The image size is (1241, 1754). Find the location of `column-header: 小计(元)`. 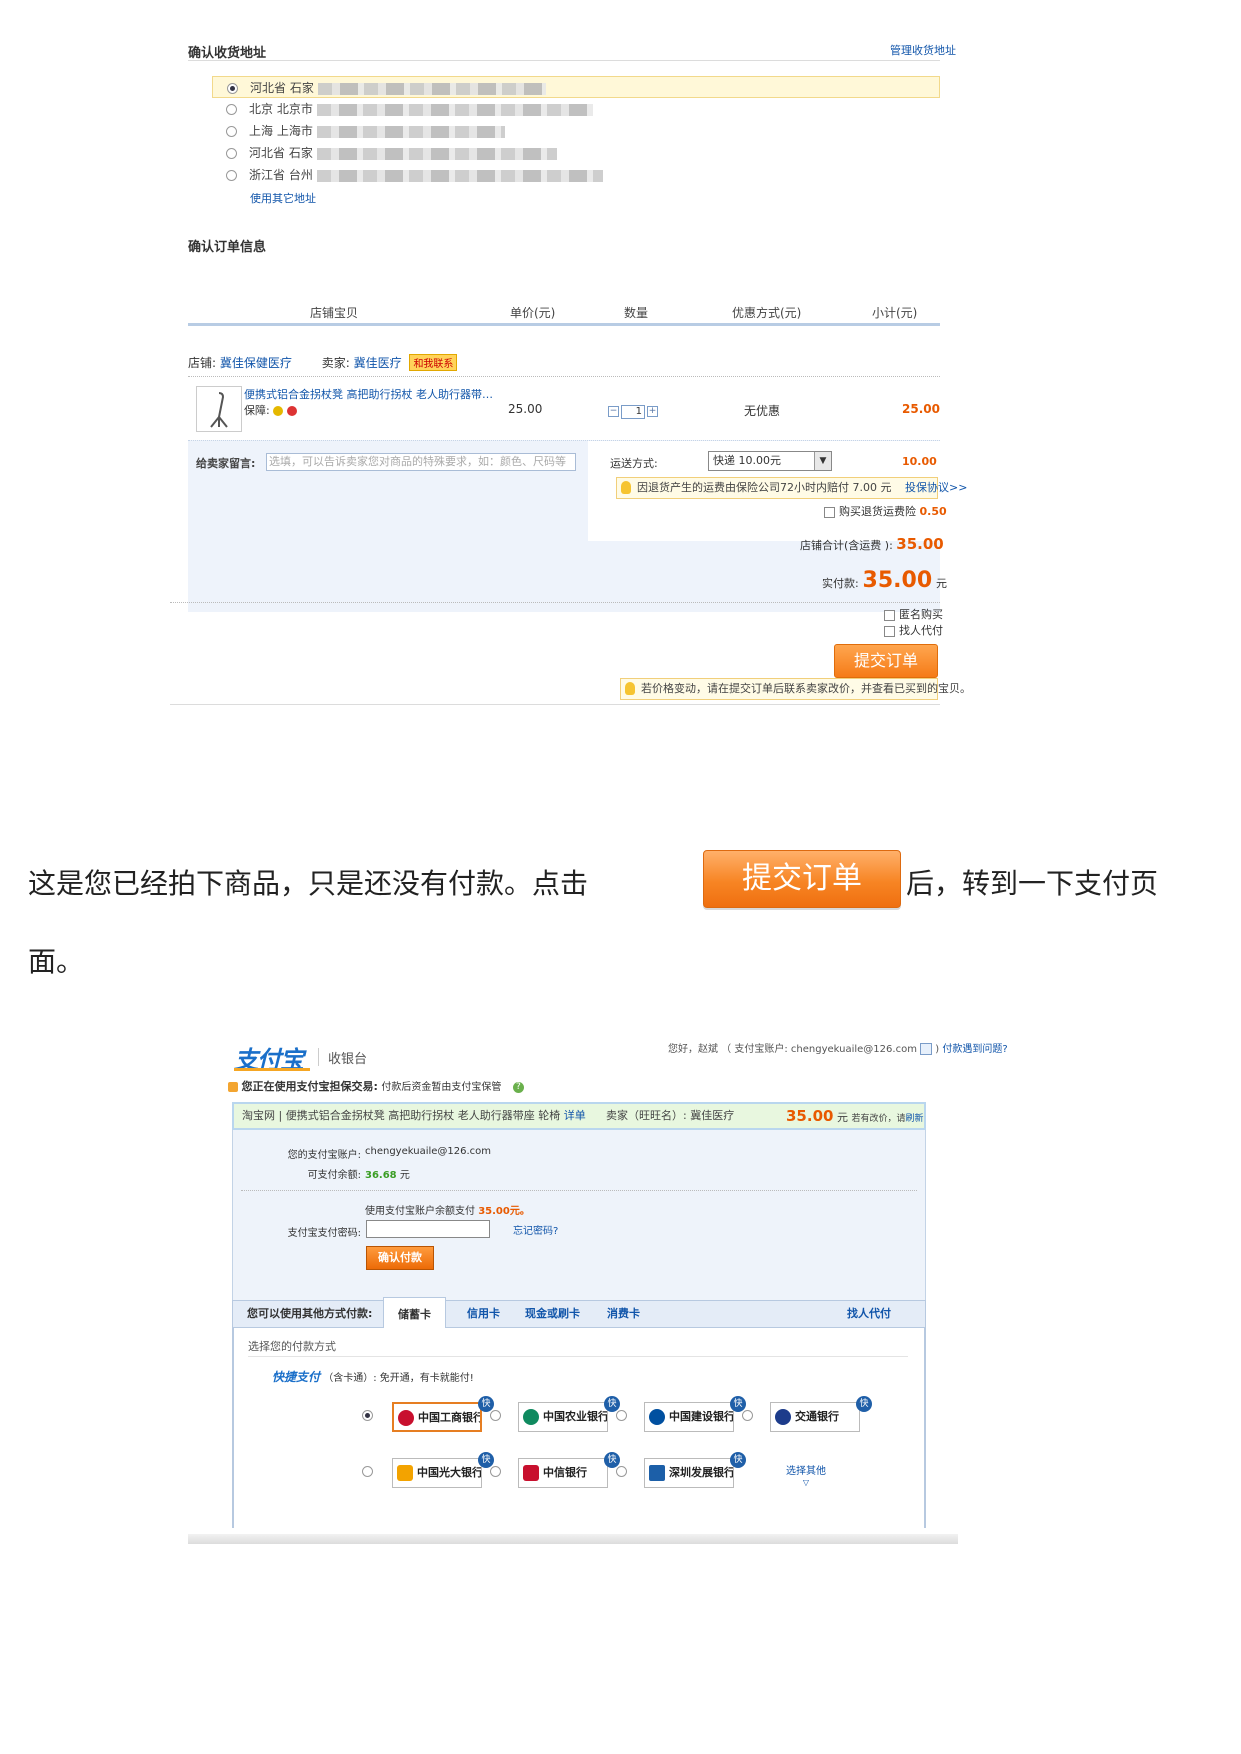

column-header: 小计(元) is located at coordinates (895, 313).